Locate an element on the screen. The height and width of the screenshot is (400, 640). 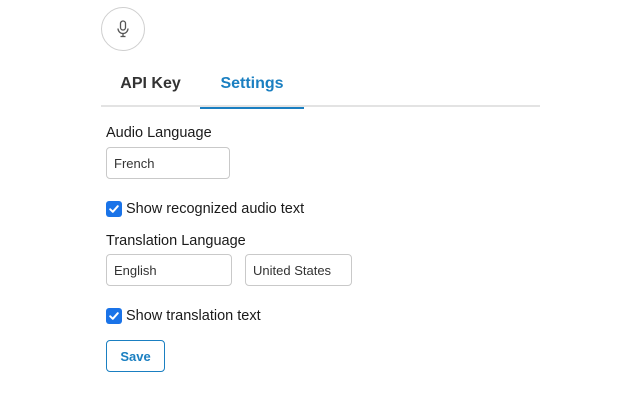
tab-bar: API Key Settings is located at coordinates (320, 84).